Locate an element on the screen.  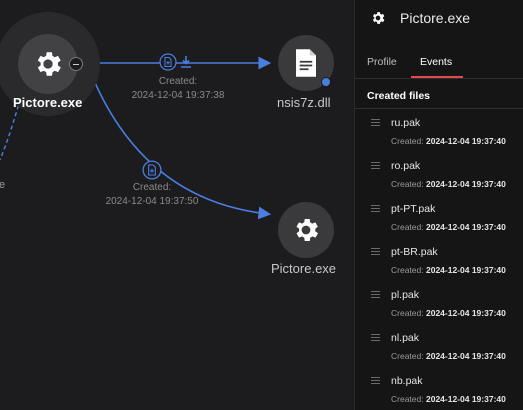
document-icon is located at coordinates (306, 63).